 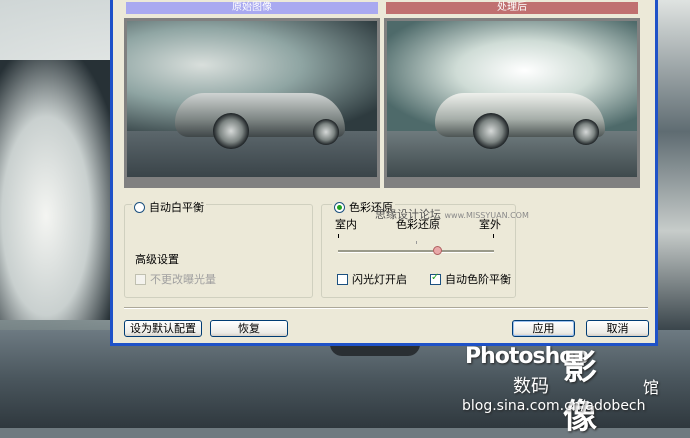 What do you see at coordinates (512, 99) in the screenshot?
I see `processed-car-photo` at bounding box center [512, 99].